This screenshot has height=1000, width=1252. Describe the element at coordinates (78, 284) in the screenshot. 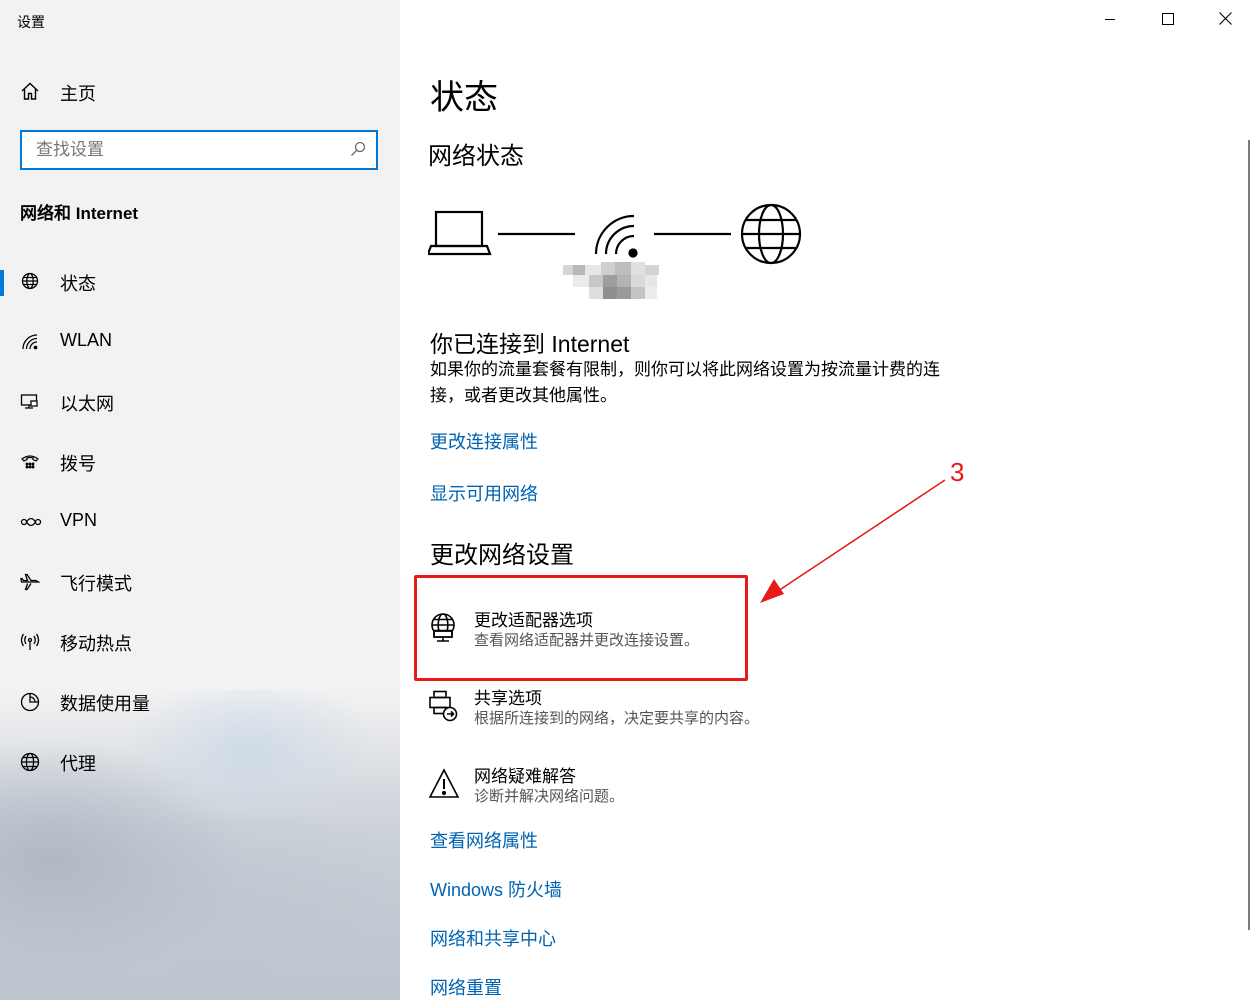

I see `sidebar-item-label: 状态` at that location.